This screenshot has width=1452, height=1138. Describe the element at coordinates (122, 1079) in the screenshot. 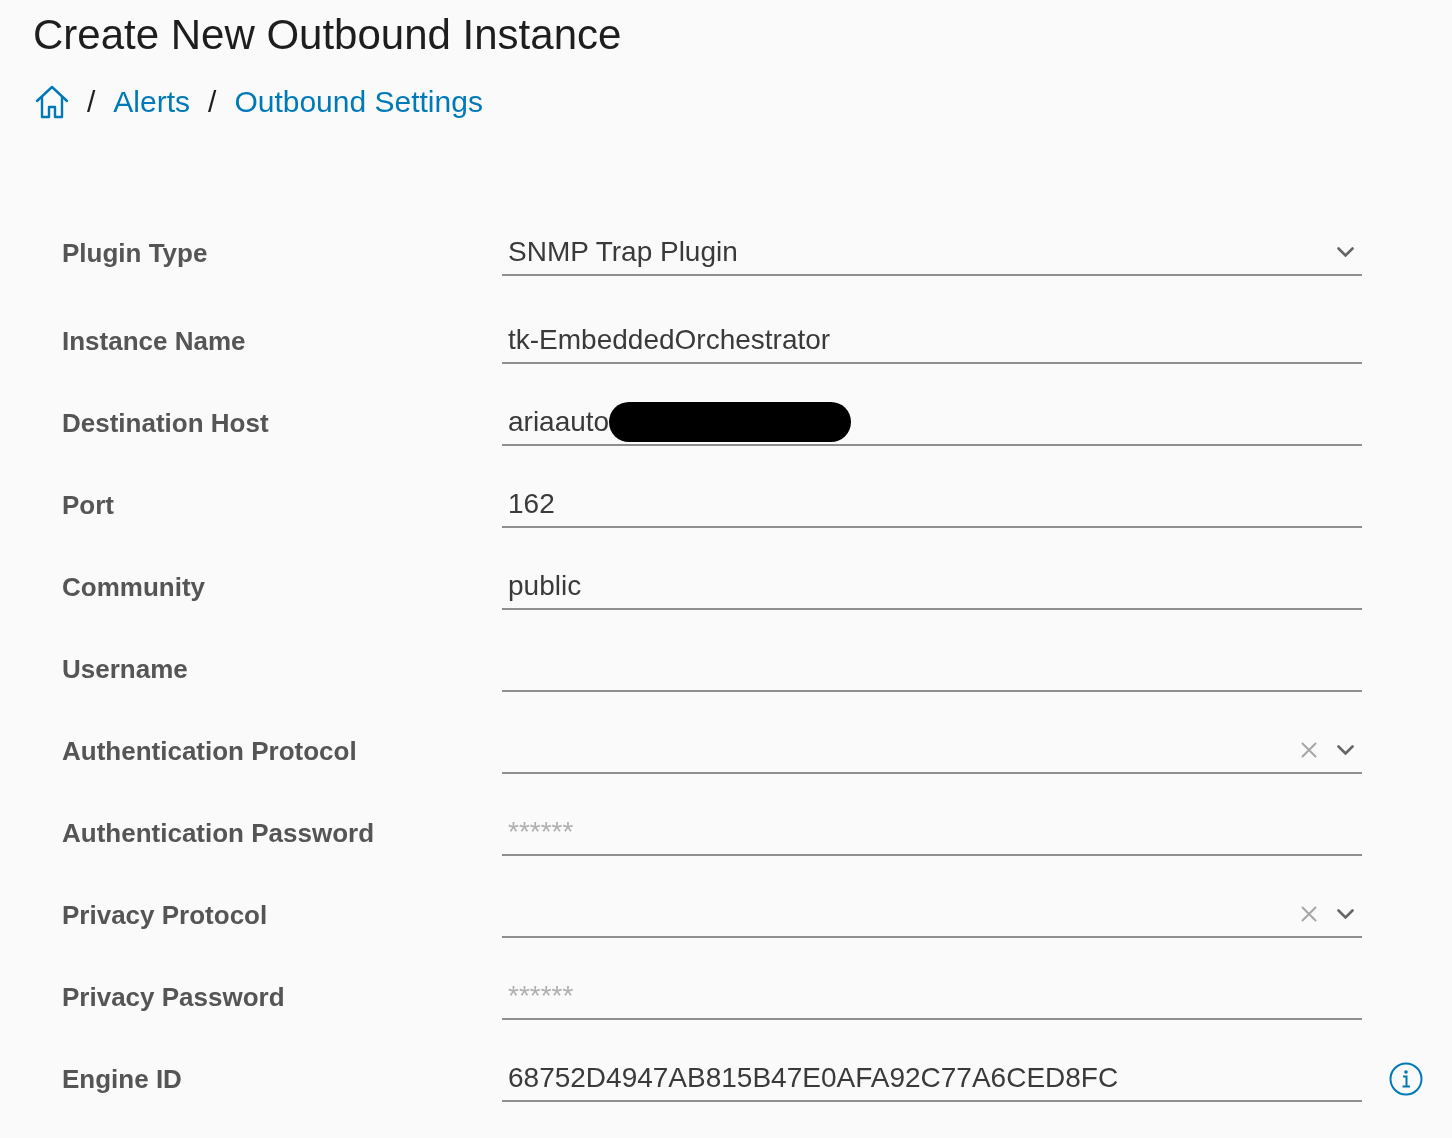

I see `field-label: Engine ID` at that location.